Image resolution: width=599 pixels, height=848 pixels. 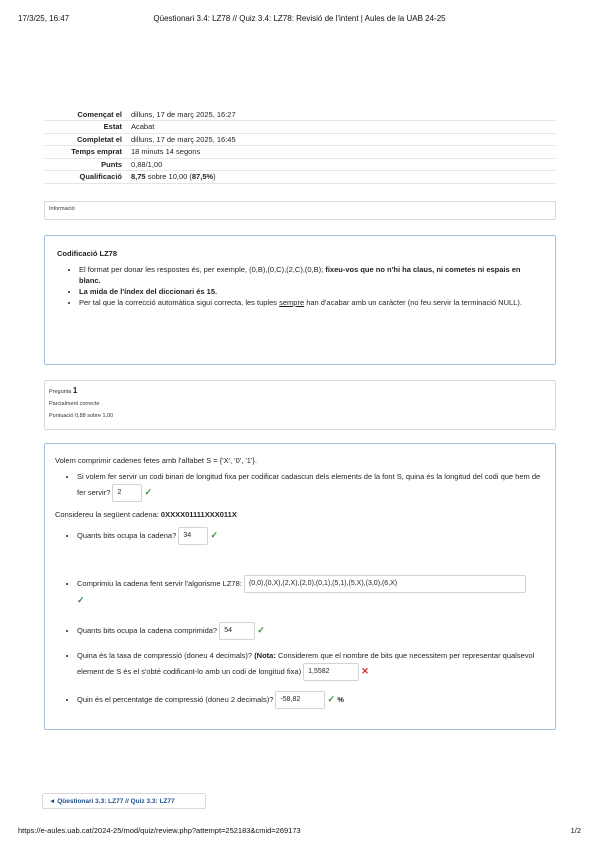 What do you see at coordinates (74, 404) in the screenshot?
I see `question-state: Parcialment correcte` at bounding box center [74, 404].